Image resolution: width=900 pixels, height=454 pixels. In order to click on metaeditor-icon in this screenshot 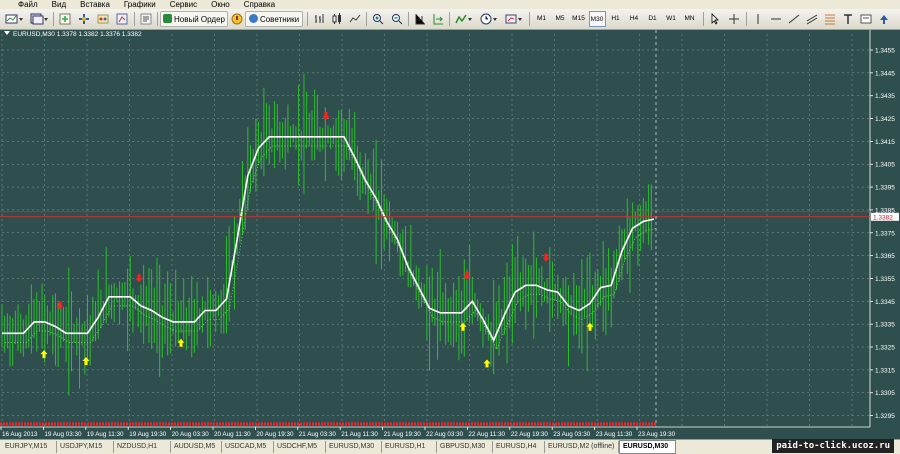, I will do `click(146, 19)`.